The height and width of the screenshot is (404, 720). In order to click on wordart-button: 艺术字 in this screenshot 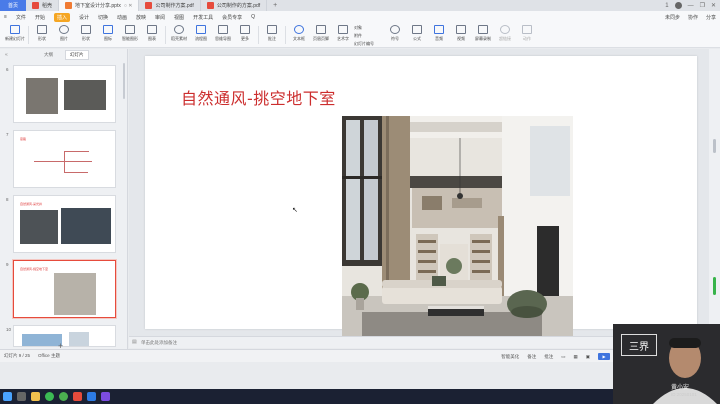, I will do `click(343, 32)`.